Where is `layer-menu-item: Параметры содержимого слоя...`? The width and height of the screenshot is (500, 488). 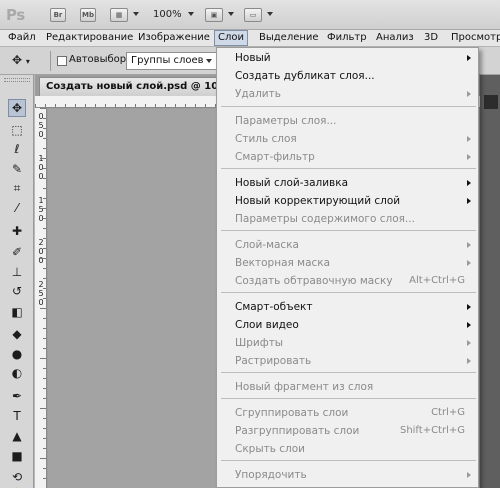 layer-menu-item: Параметры содержимого слоя... is located at coordinates (347, 219).